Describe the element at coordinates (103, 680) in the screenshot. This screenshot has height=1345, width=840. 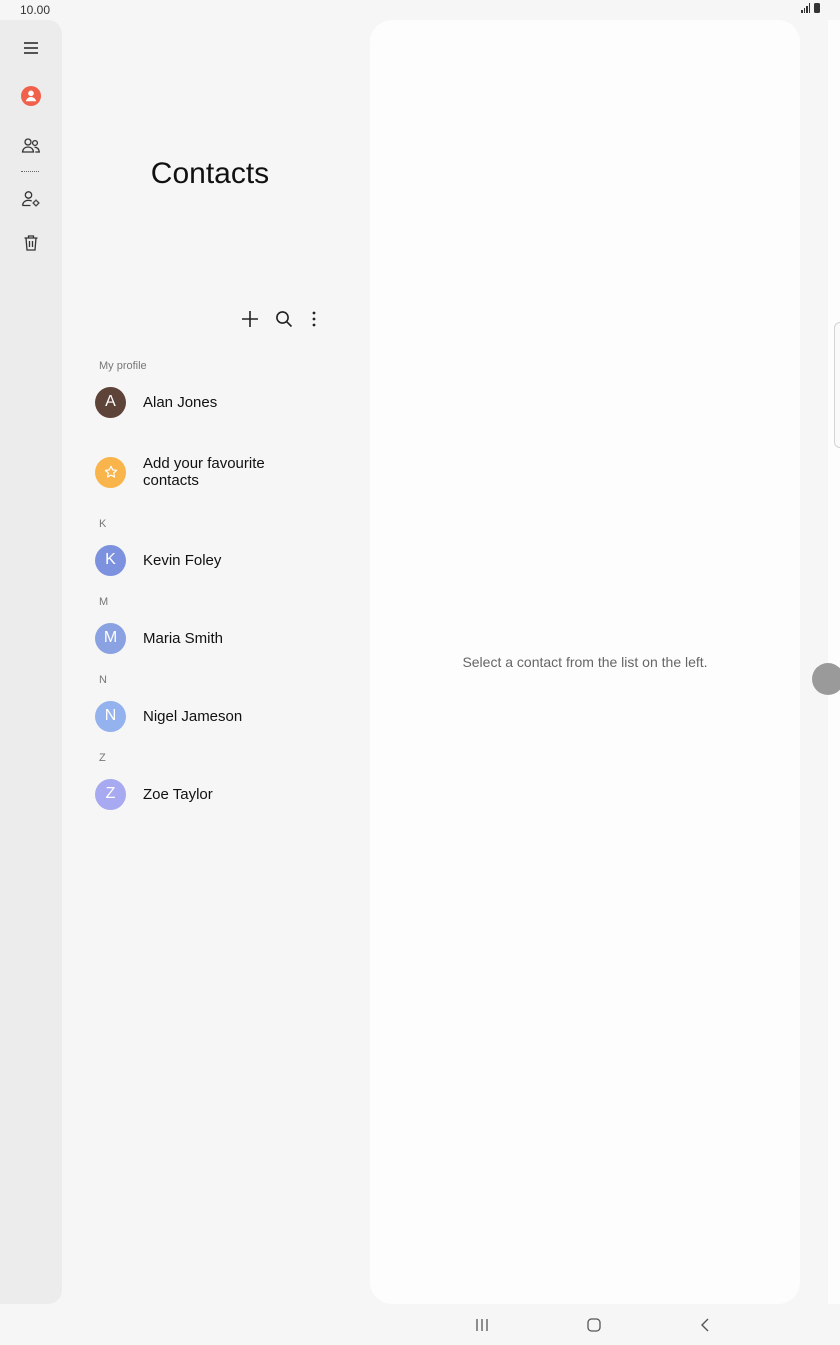
I see `section-letter-n: N` at that location.